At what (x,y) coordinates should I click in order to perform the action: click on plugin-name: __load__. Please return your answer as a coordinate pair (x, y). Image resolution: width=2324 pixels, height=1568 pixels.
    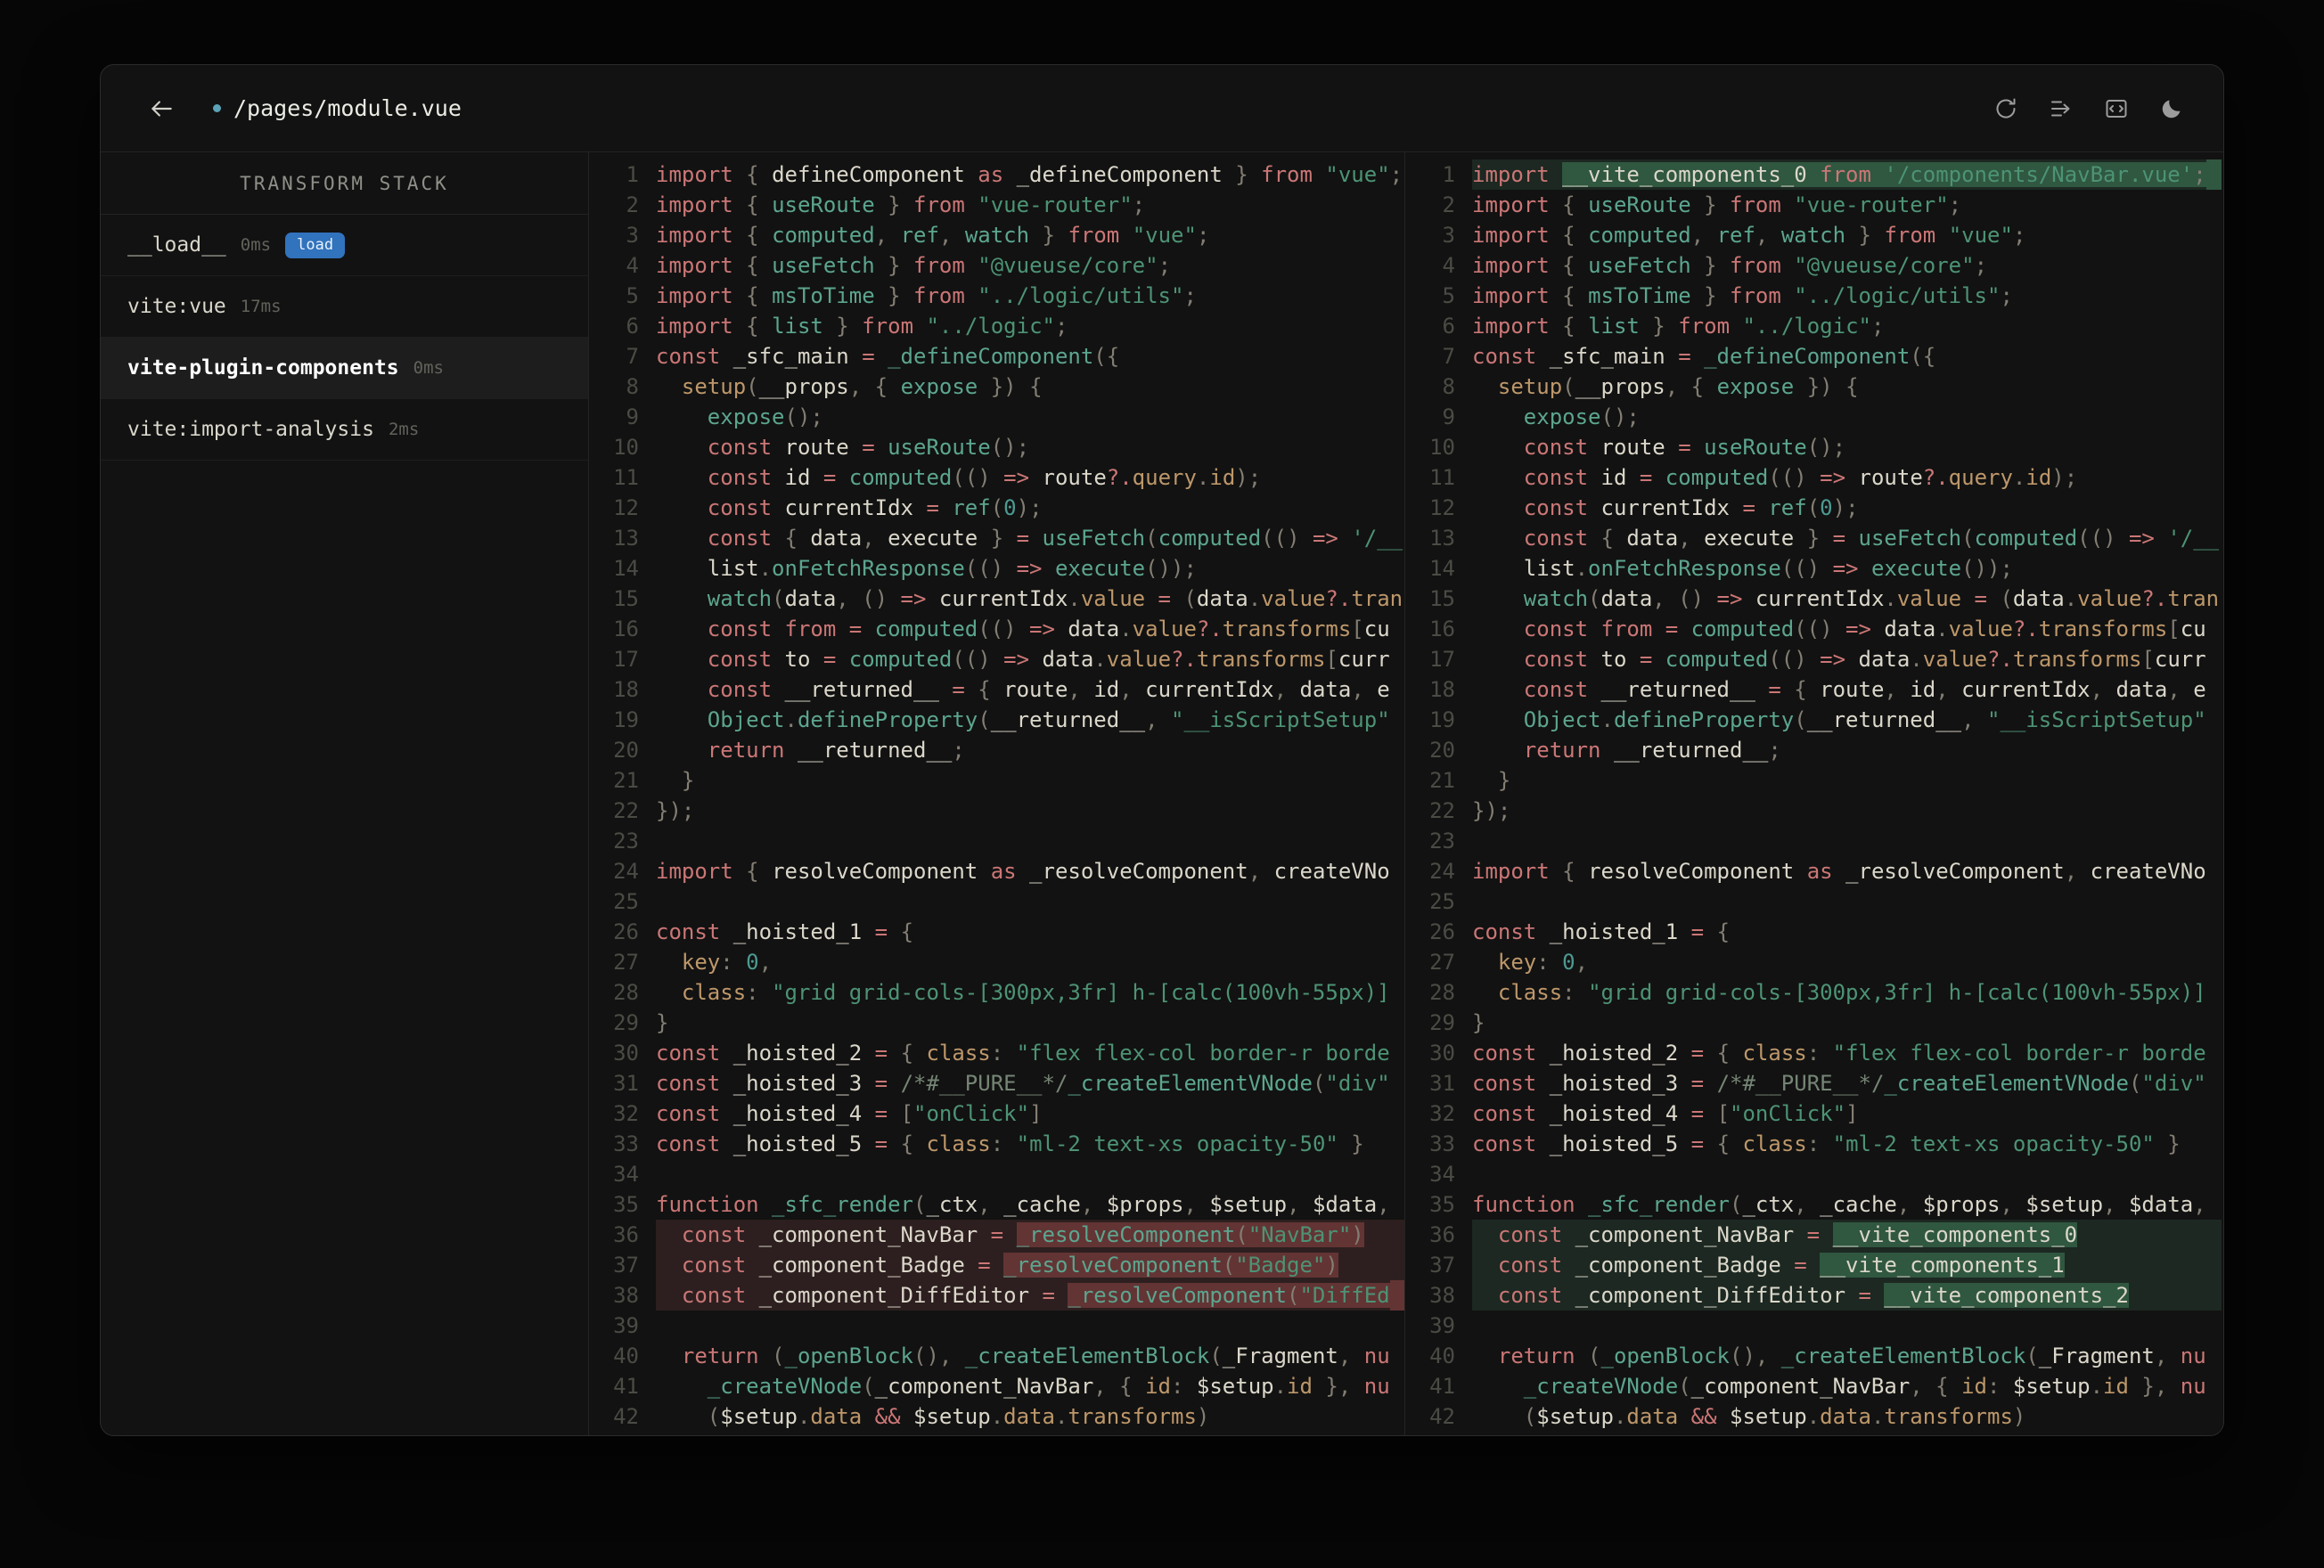
    Looking at the image, I should click on (176, 245).